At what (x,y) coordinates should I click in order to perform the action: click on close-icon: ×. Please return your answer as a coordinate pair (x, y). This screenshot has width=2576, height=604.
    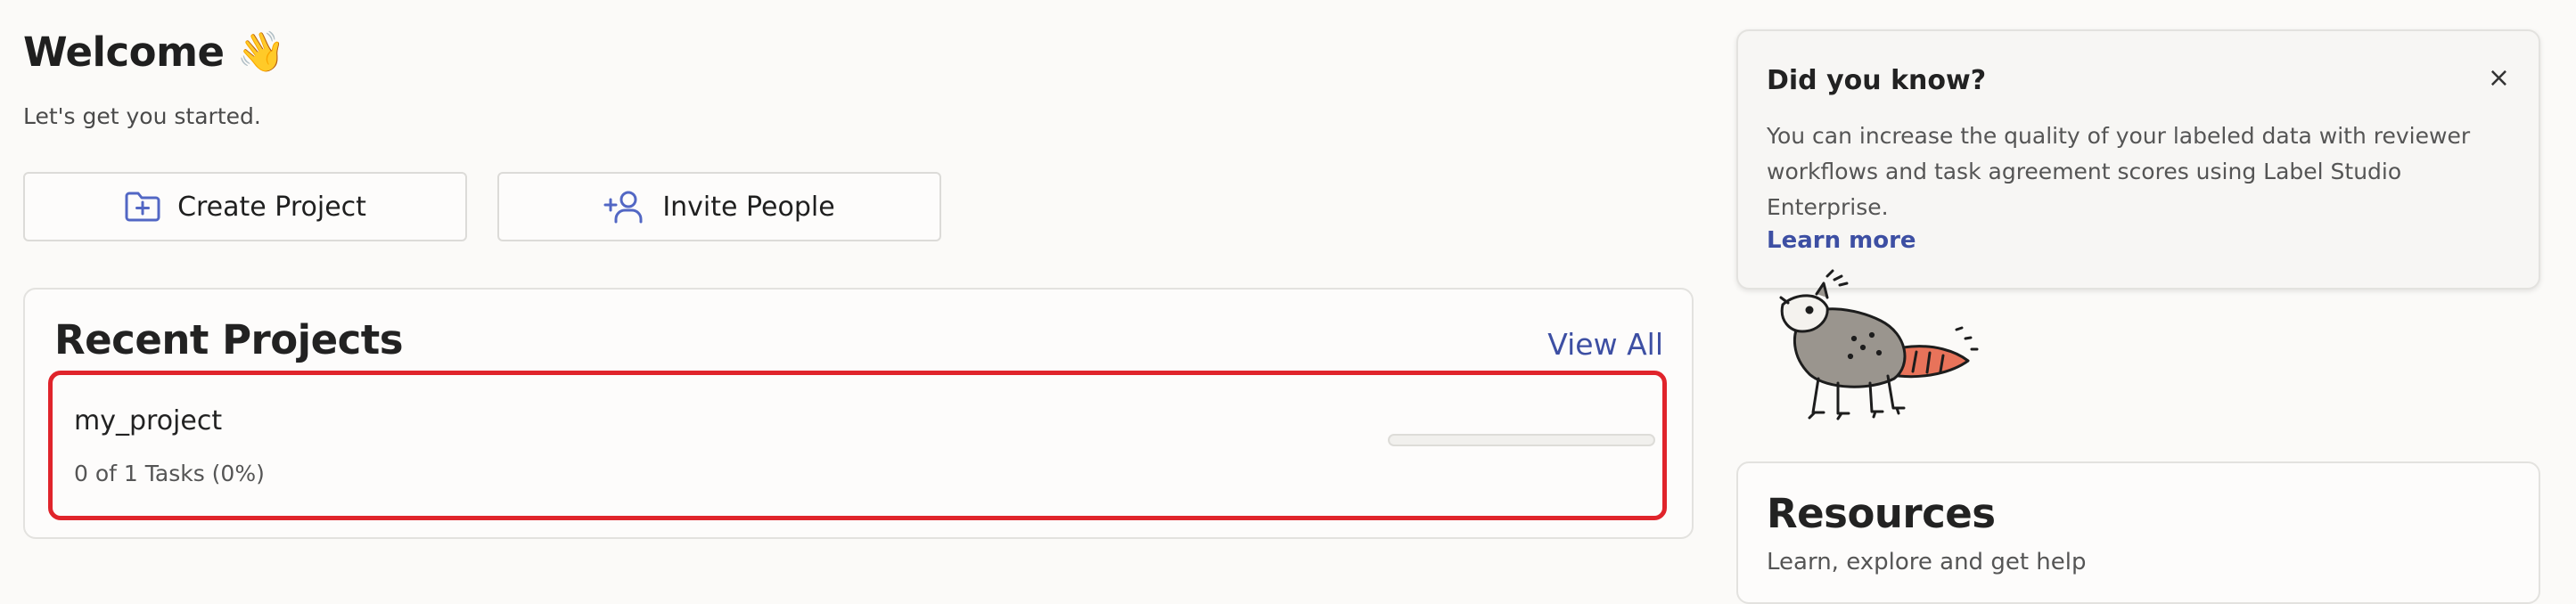
    Looking at the image, I should click on (2499, 78).